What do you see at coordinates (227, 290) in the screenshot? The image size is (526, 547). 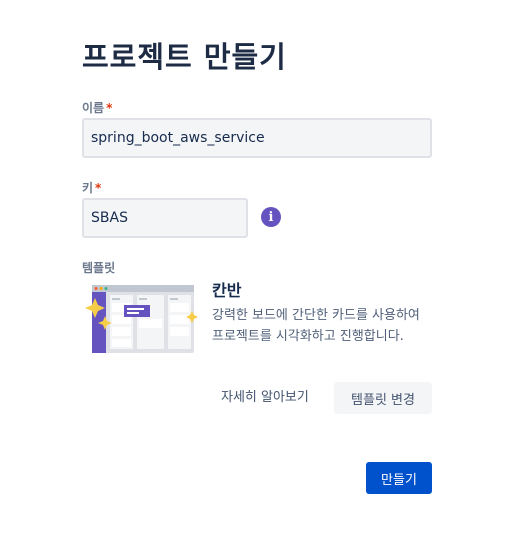 I see `template-name: 칸반` at bounding box center [227, 290].